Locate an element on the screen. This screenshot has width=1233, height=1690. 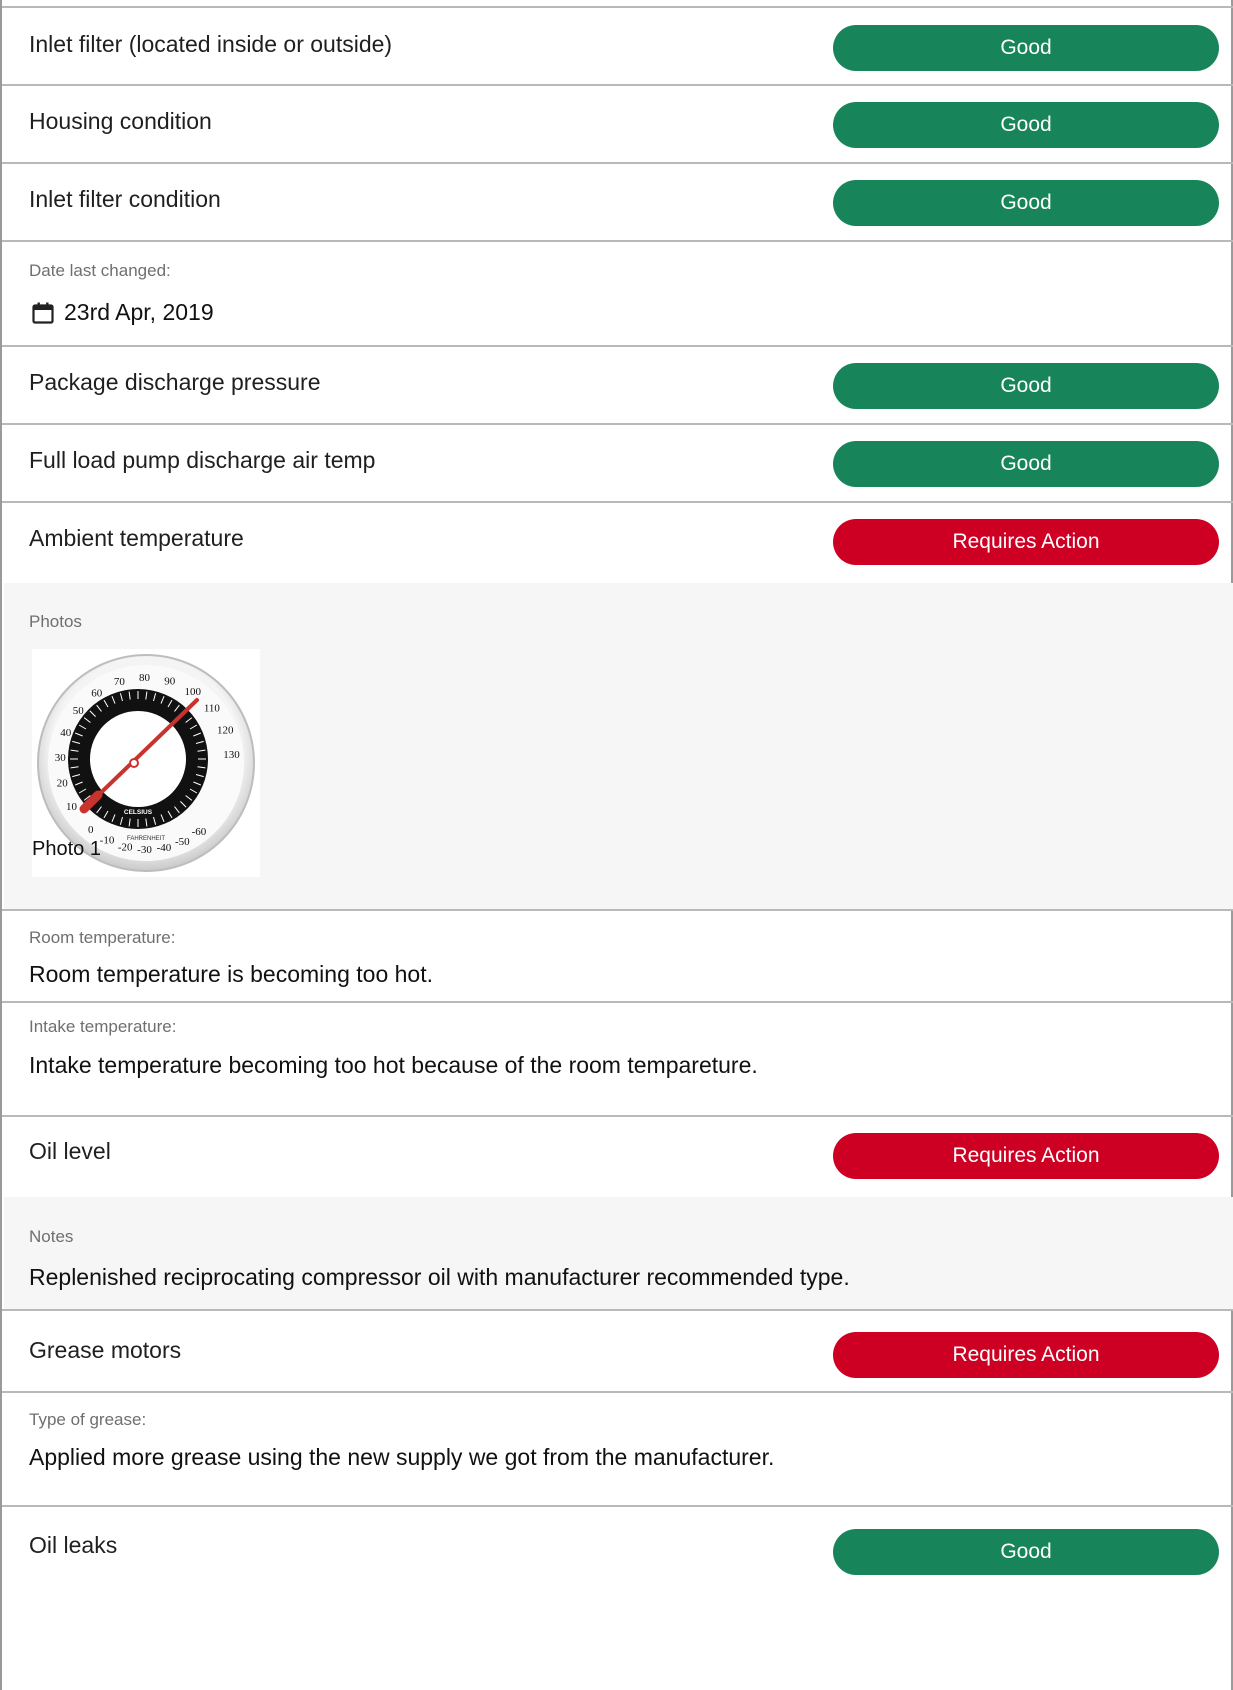
checklist-row-pump-discharge-air-temp: Full load pump discharge air temp Good is located at coordinates (618, 463).